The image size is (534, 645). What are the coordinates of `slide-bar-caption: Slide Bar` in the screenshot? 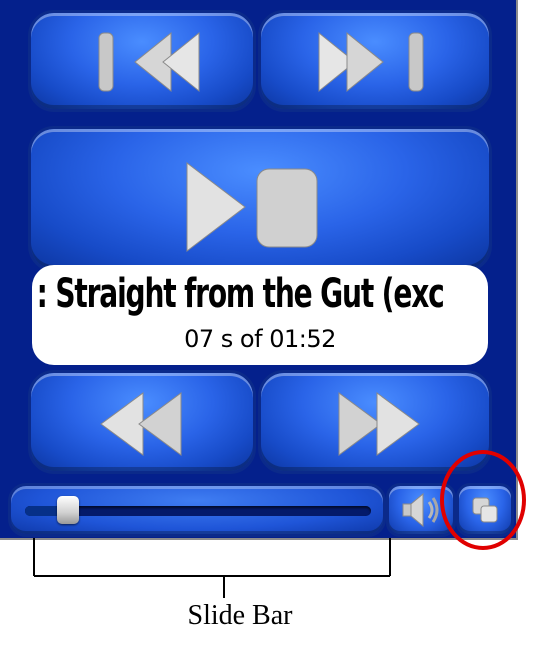 It's located at (240, 615).